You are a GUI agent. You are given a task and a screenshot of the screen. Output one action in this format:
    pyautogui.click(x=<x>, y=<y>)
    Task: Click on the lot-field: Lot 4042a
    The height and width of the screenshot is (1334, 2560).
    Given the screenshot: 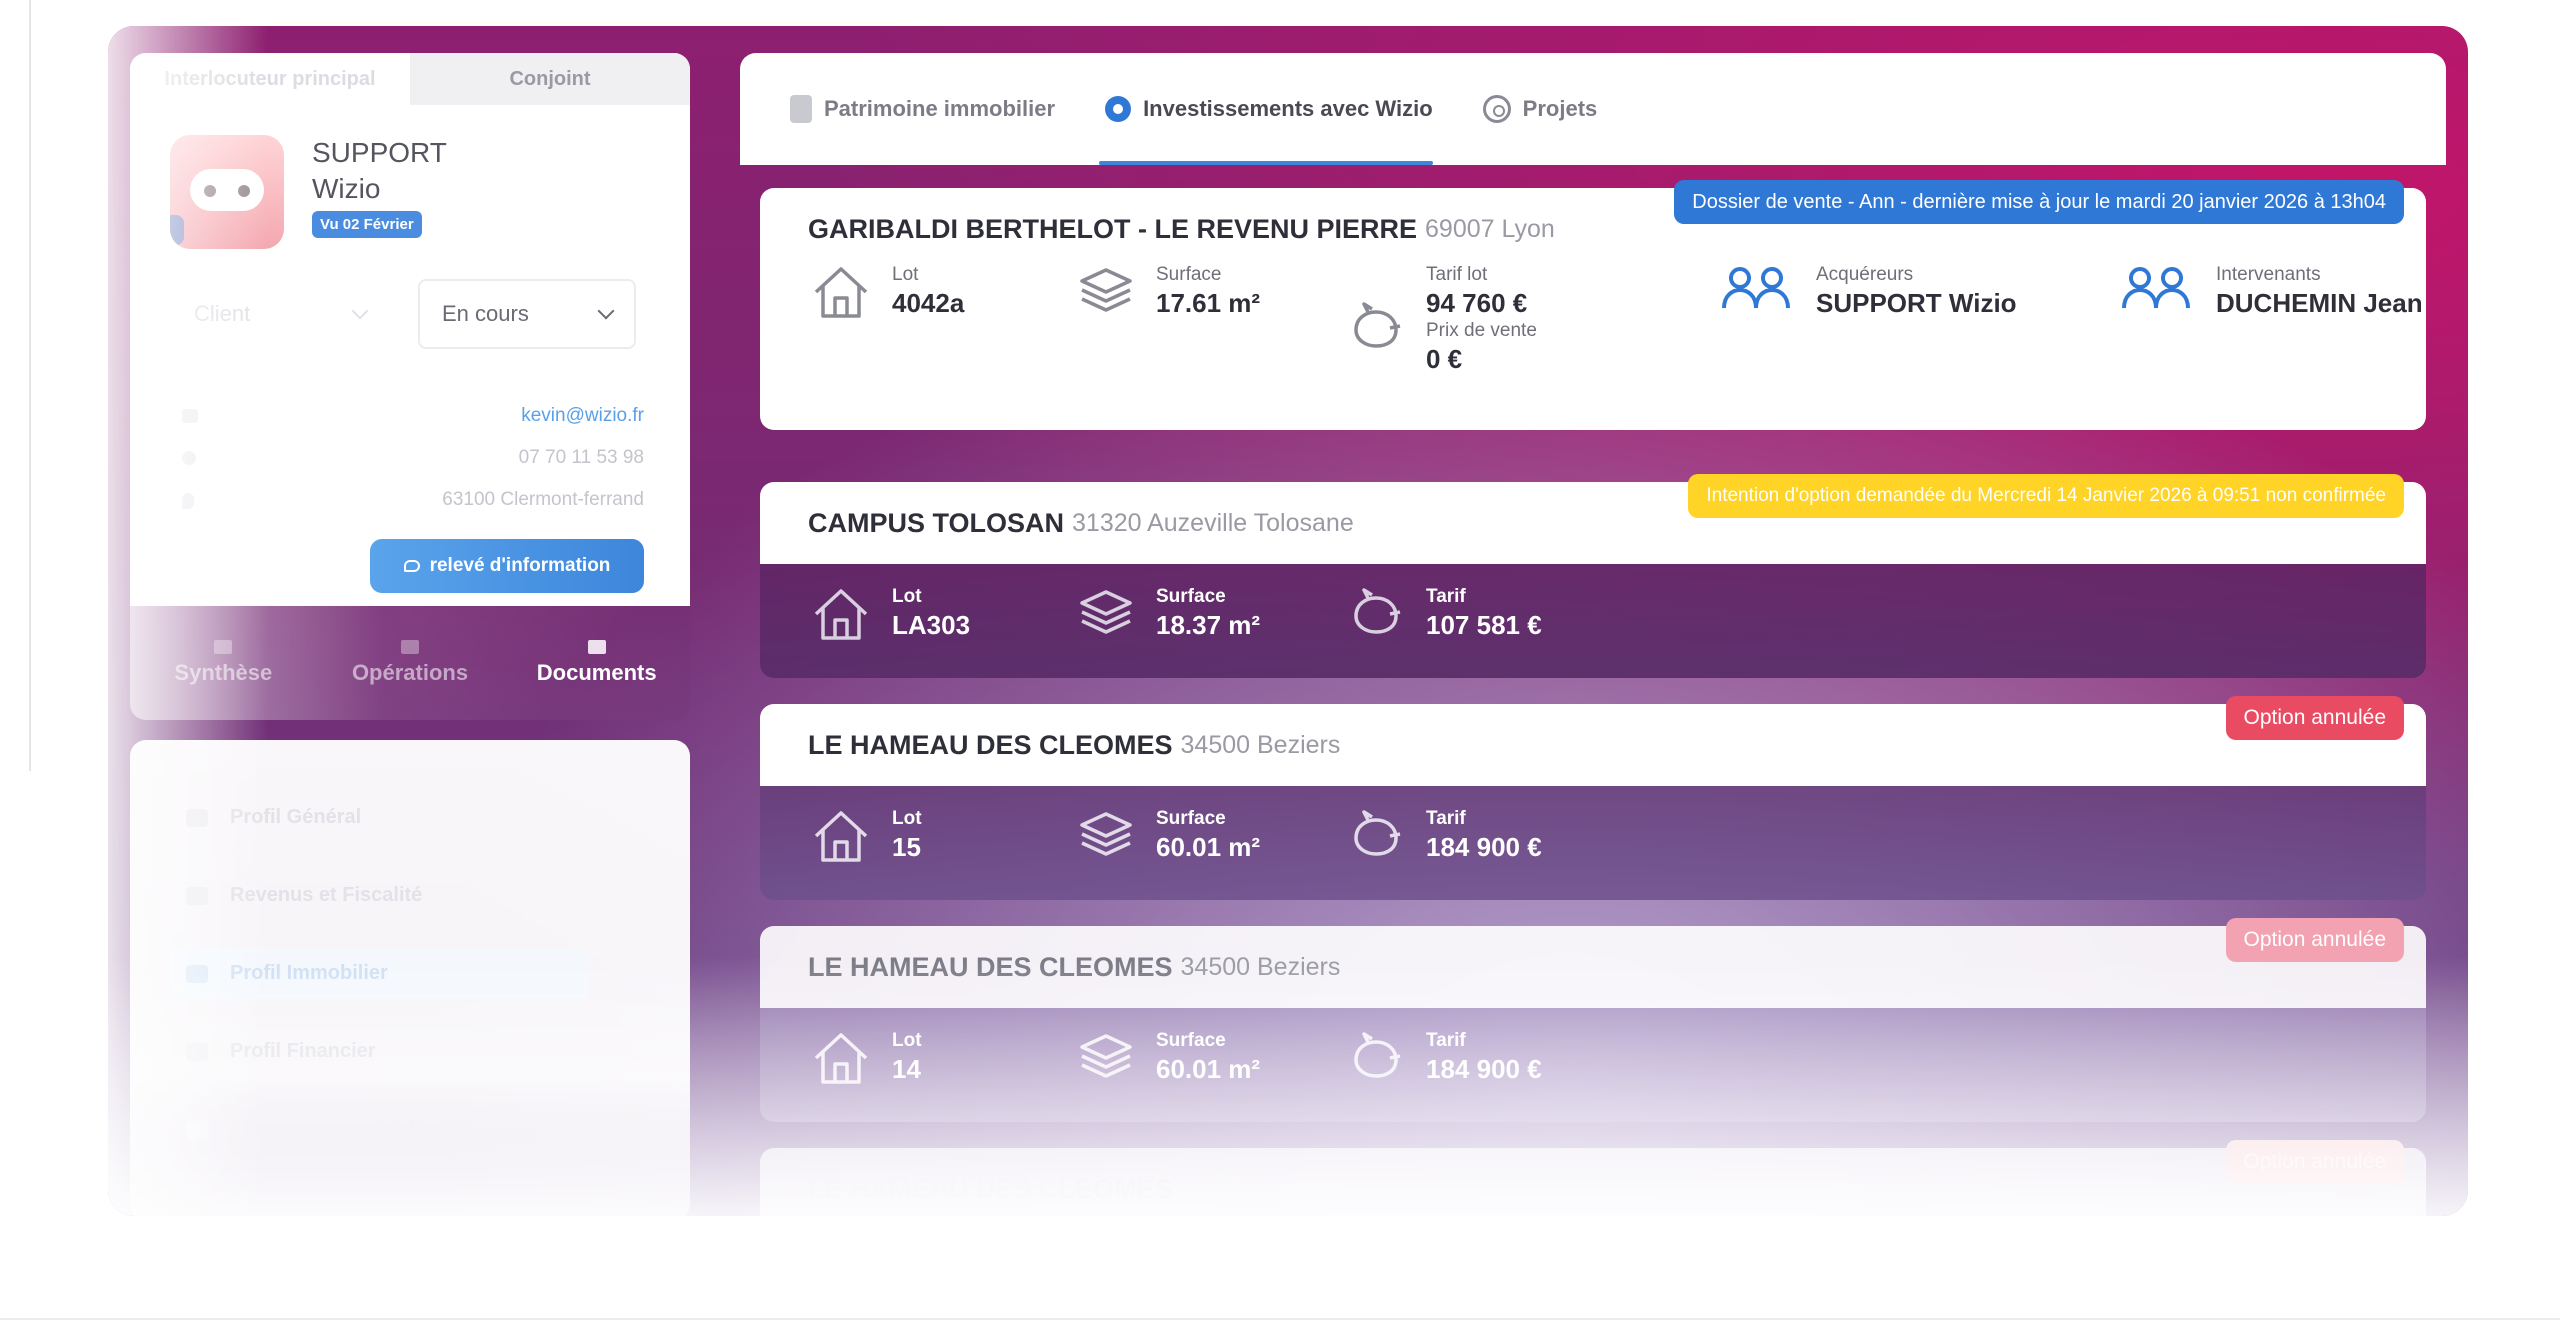 What is the action you would take?
    pyautogui.click(x=888, y=292)
    